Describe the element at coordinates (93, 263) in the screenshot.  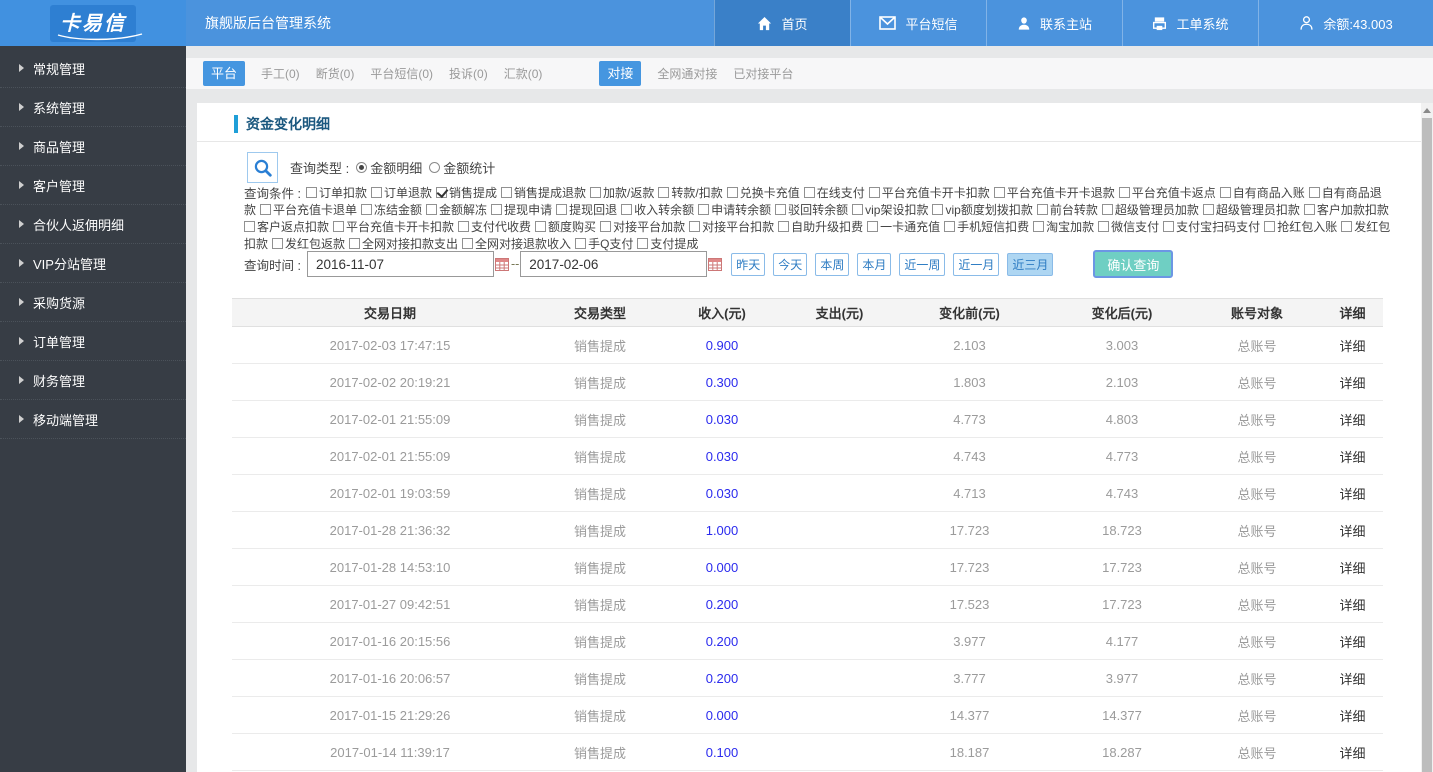
I see `sidebar-item-5: VIP分站管理` at that location.